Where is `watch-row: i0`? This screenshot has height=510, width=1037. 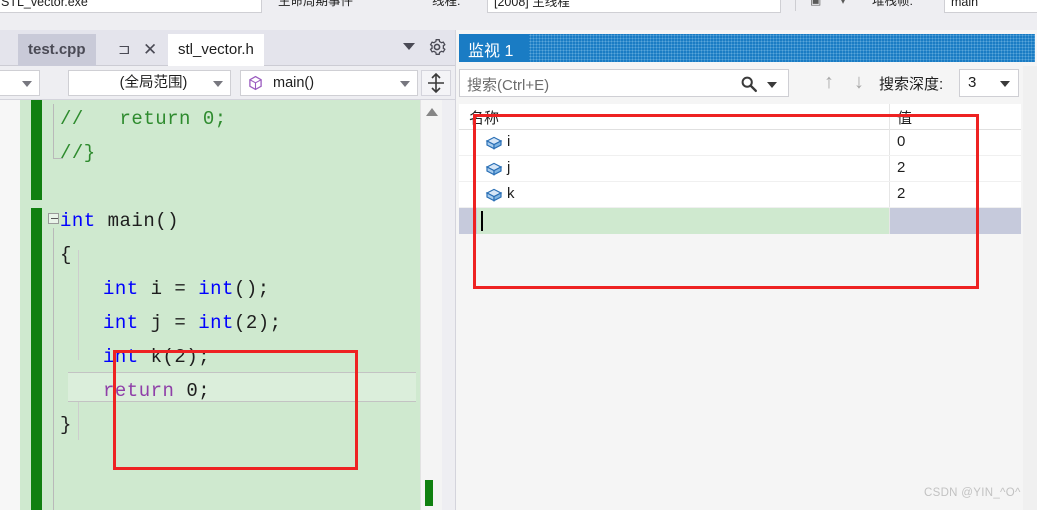 watch-row: i0 is located at coordinates (740, 143).